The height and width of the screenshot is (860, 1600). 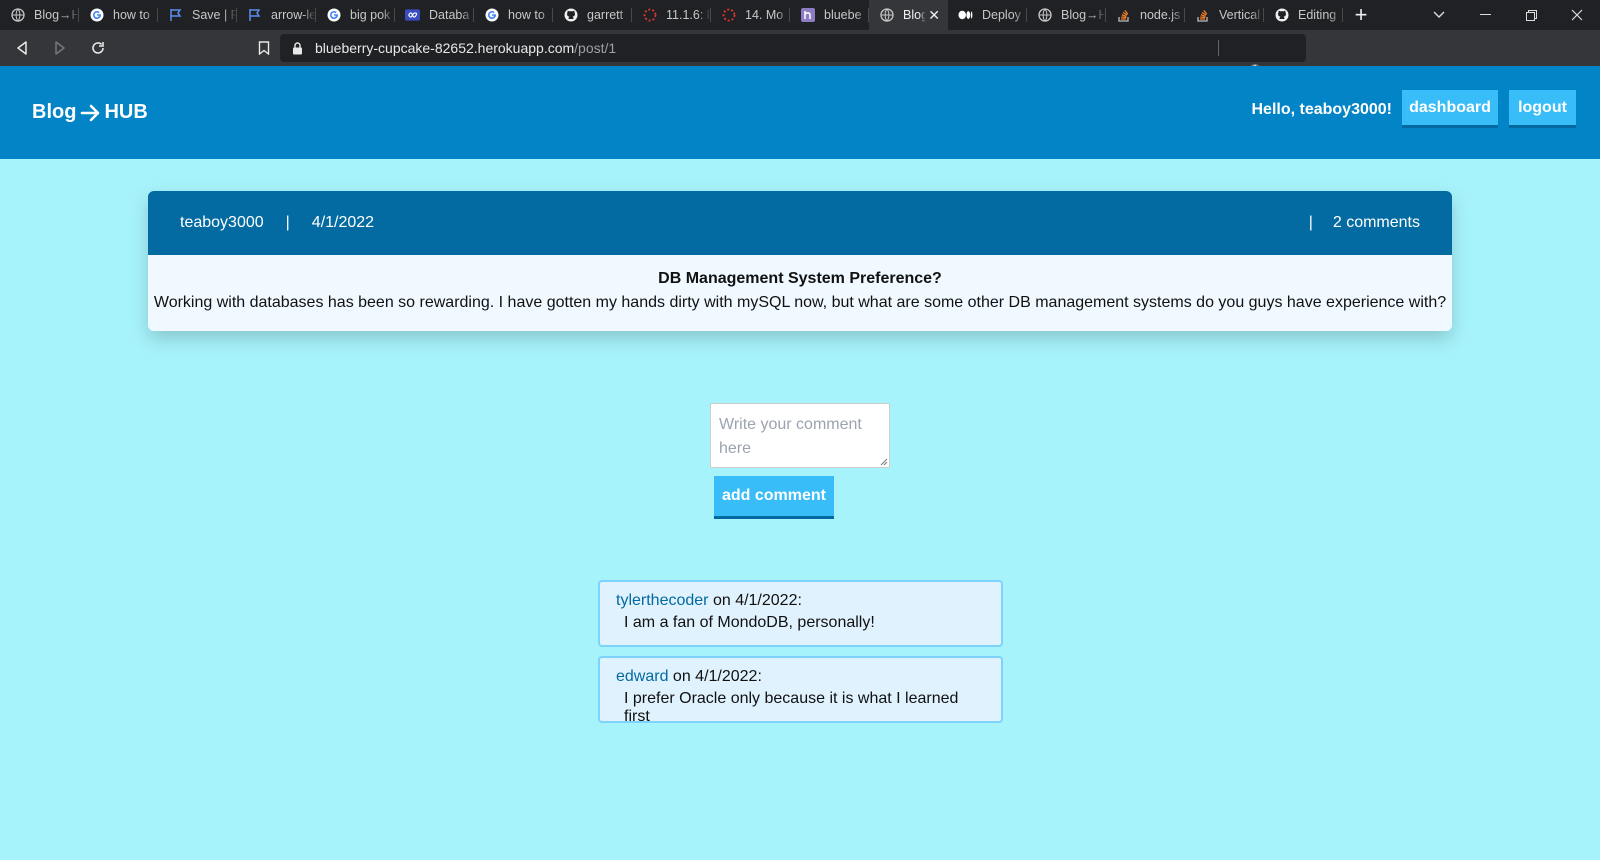 I want to click on browser-tab: garrett, so click(x=592, y=15).